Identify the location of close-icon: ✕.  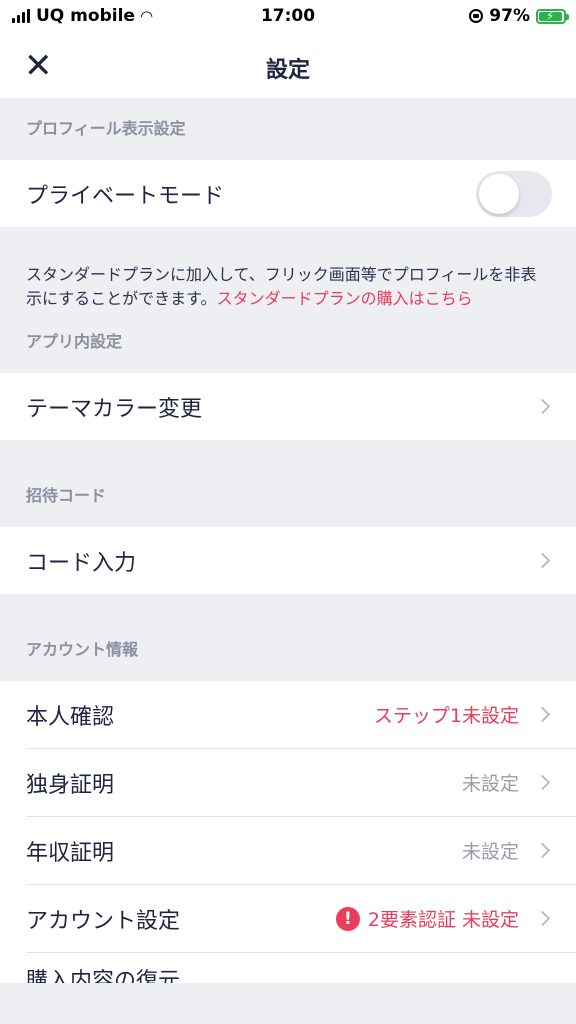
(42, 66).